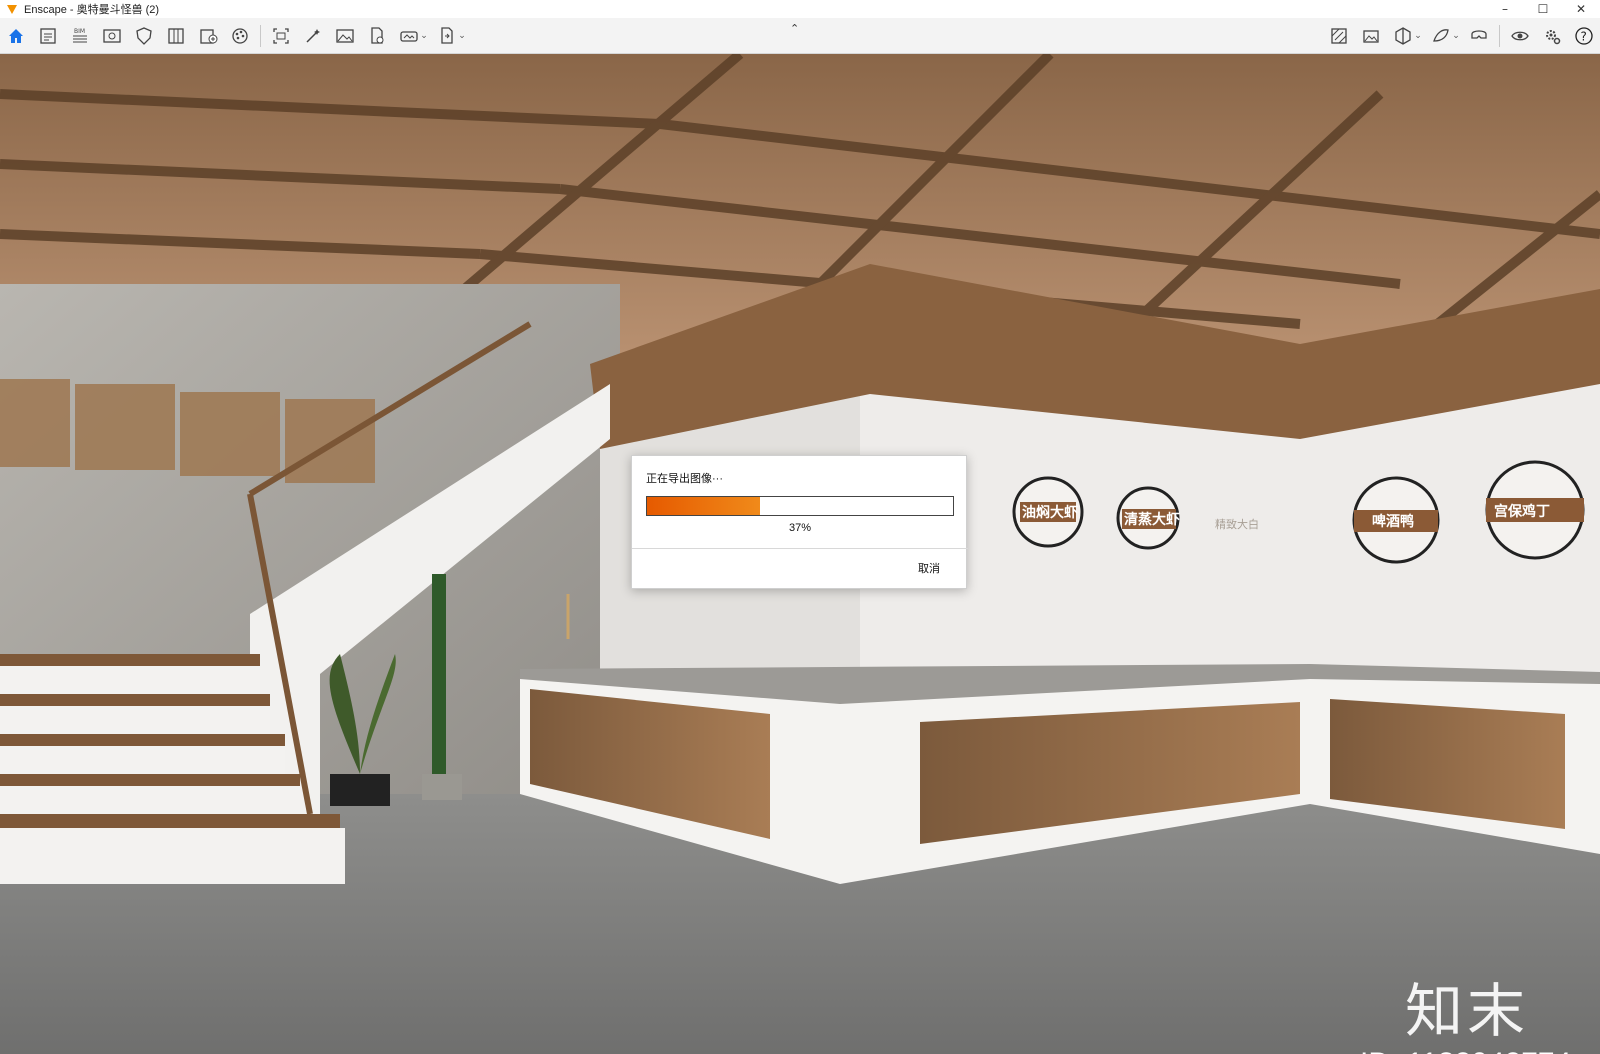 The height and width of the screenshot is (1054, 1600). Describe the element at coordinates (1465, 1050) in the screenshot. I see `watermark-id: ID: 1182042774` at that location.